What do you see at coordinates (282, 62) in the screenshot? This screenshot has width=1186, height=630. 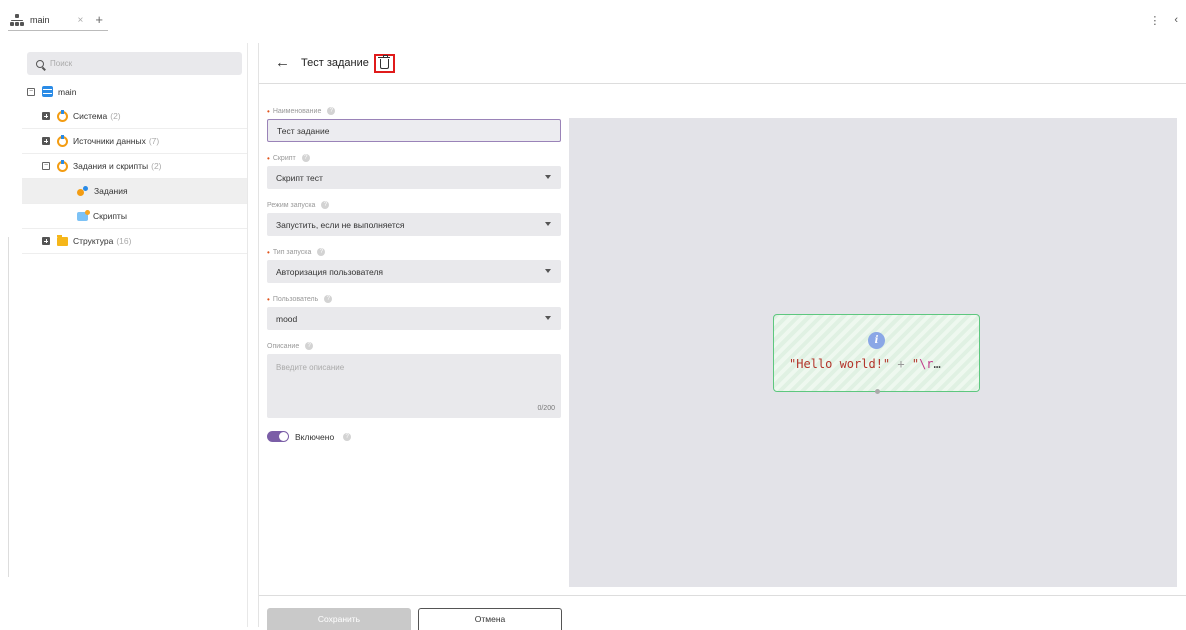 I see `back-arrow-icon: ←` at bounding box center [282, 62].